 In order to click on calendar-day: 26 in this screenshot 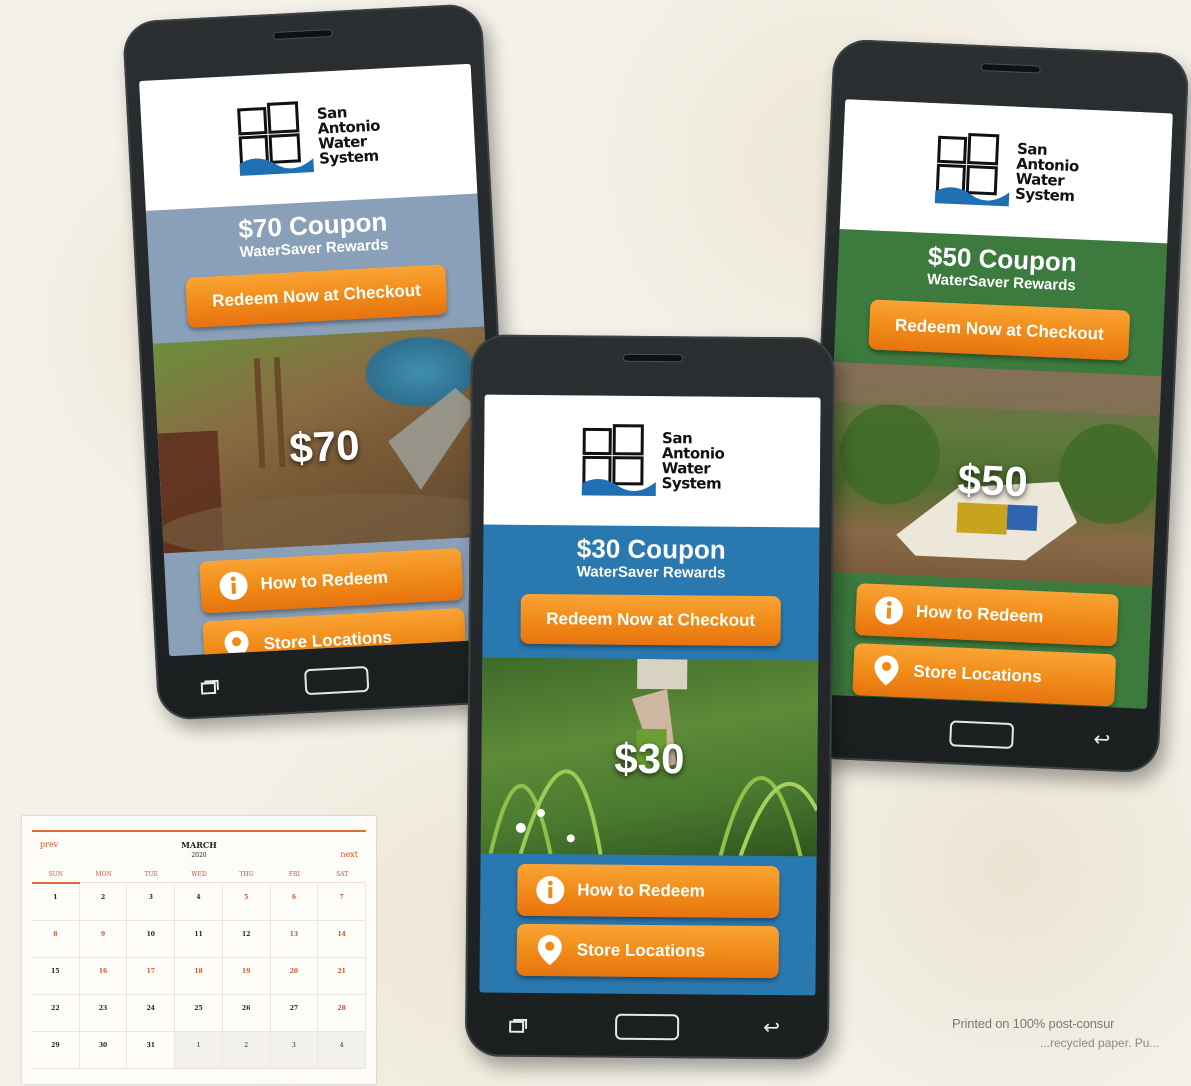, I will do `click(246, 1013)`.